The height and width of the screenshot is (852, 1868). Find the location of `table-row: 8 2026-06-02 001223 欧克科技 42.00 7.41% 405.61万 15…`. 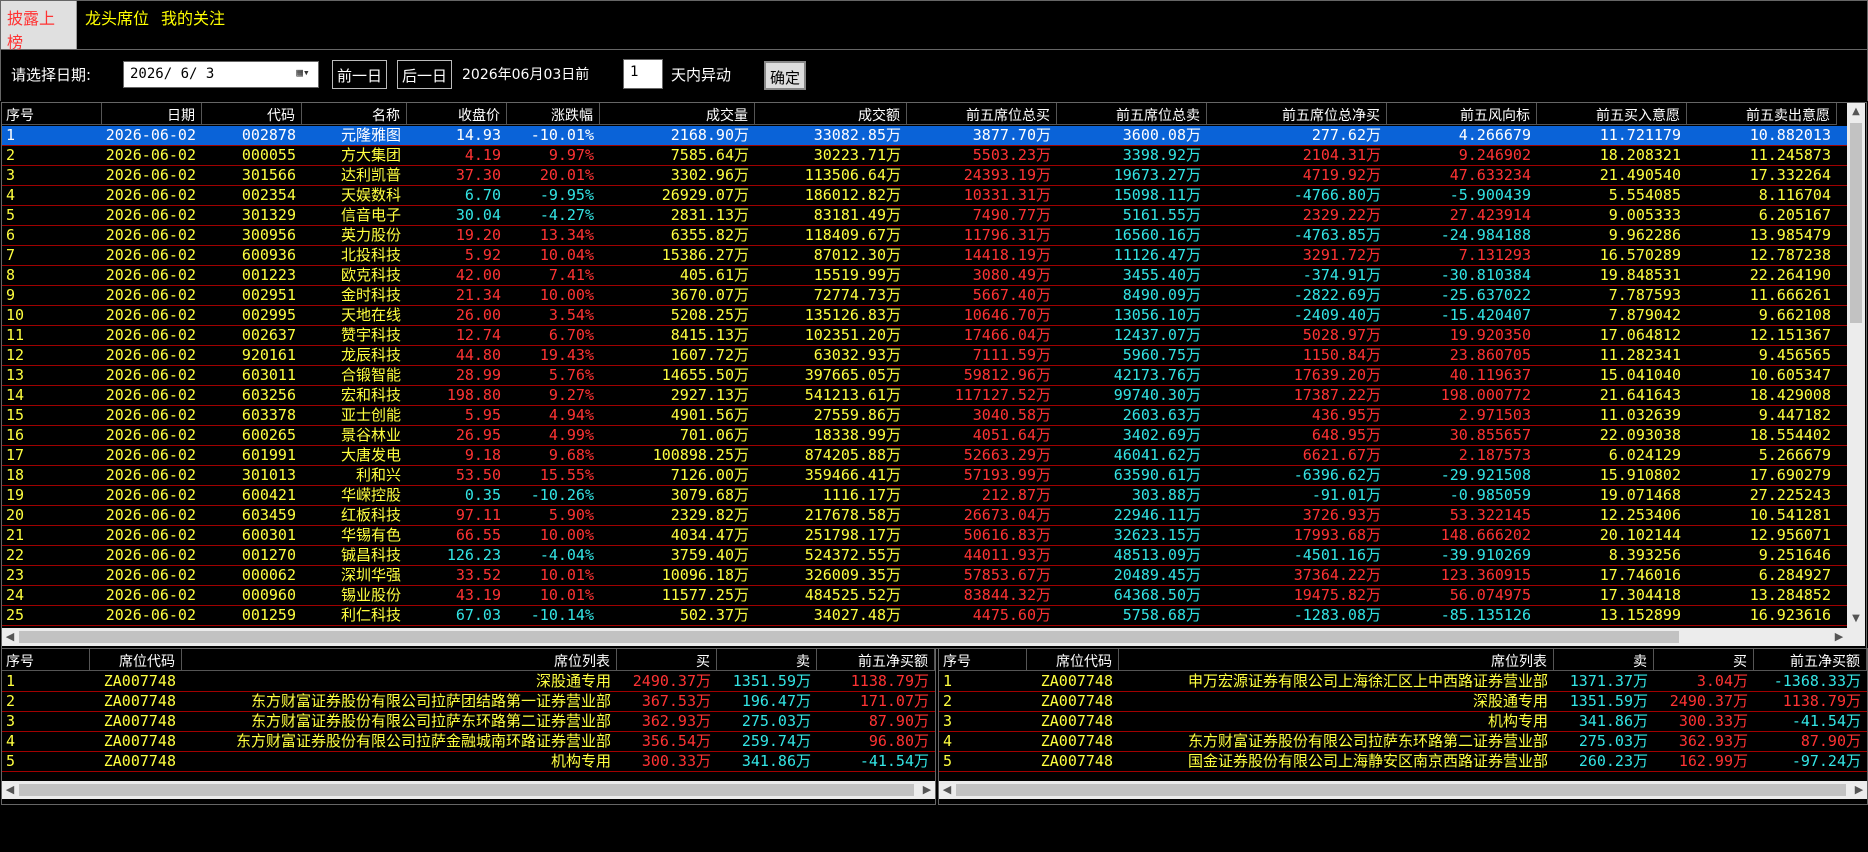

table-row: 8 2026-06-02 001223 欧克科技 42.00 7.41% 405.61万 15… is located at coordinates (924, 276).